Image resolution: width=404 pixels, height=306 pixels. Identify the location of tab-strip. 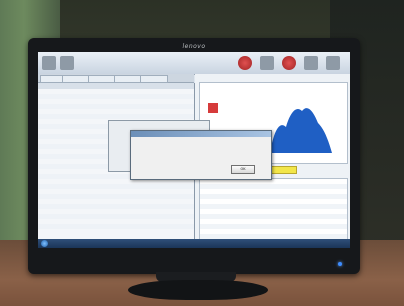
(116, 78).